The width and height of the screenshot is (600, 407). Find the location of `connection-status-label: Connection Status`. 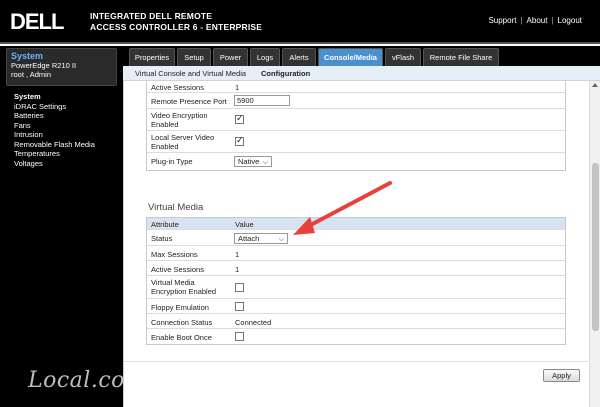

connection-status-label: Connection Status is located at coordinates (182, 322).